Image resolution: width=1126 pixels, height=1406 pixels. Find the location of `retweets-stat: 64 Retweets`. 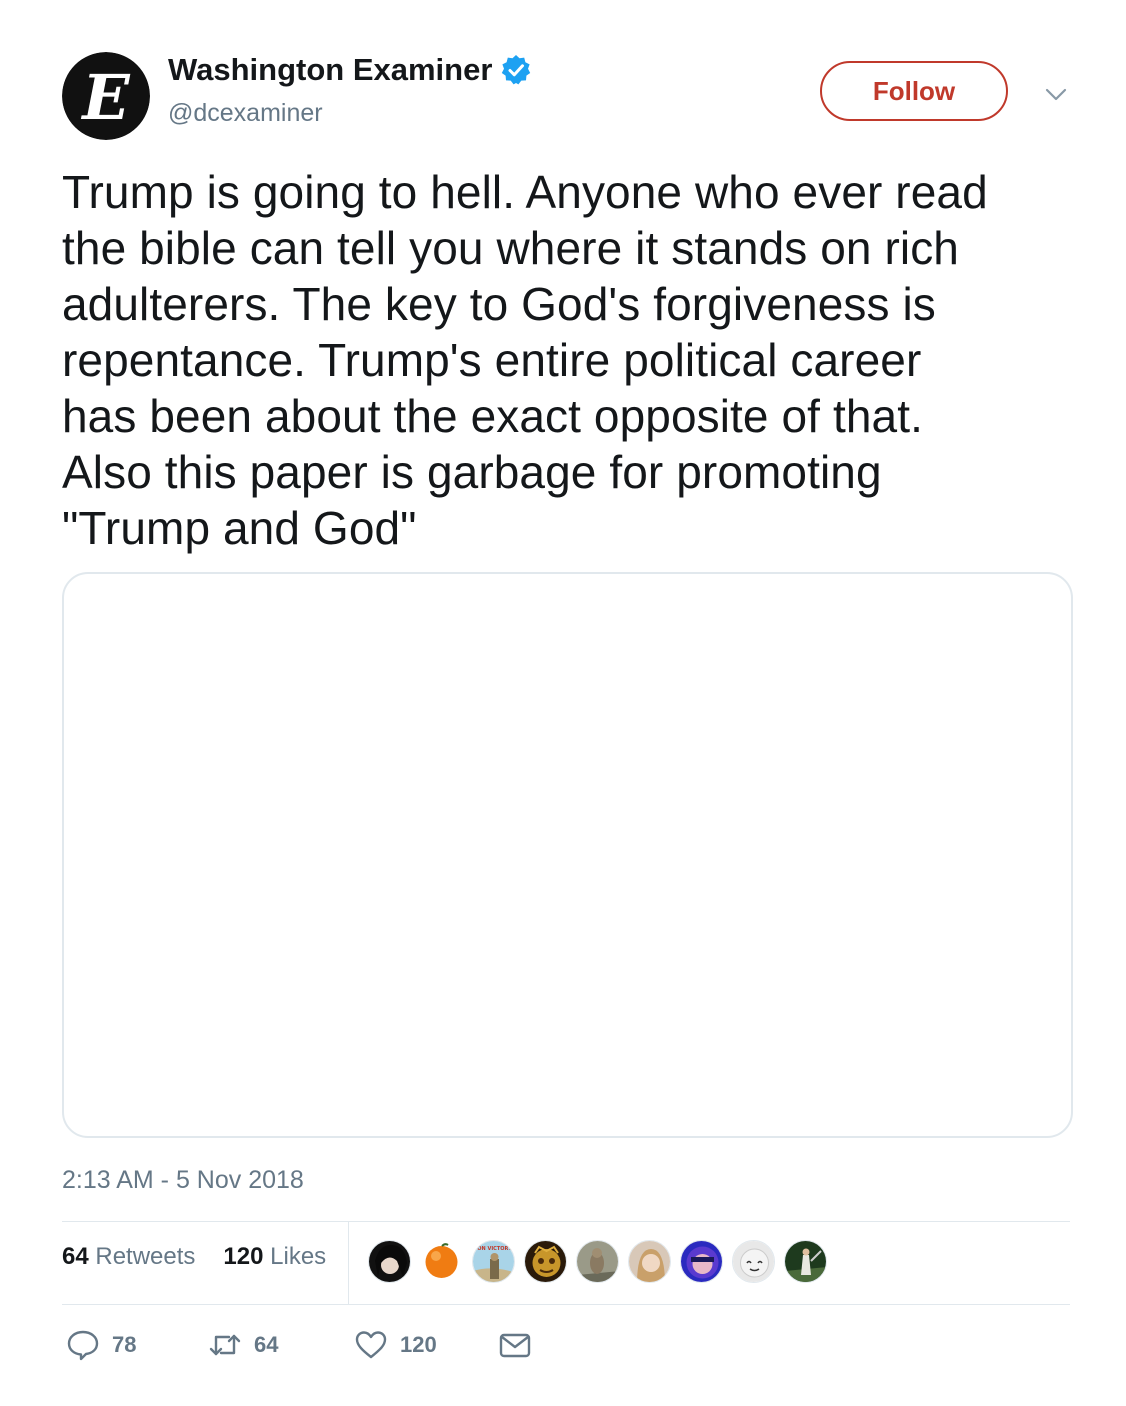

retweets-stat: 64 Retweets is located at coordinates (128, 1256).